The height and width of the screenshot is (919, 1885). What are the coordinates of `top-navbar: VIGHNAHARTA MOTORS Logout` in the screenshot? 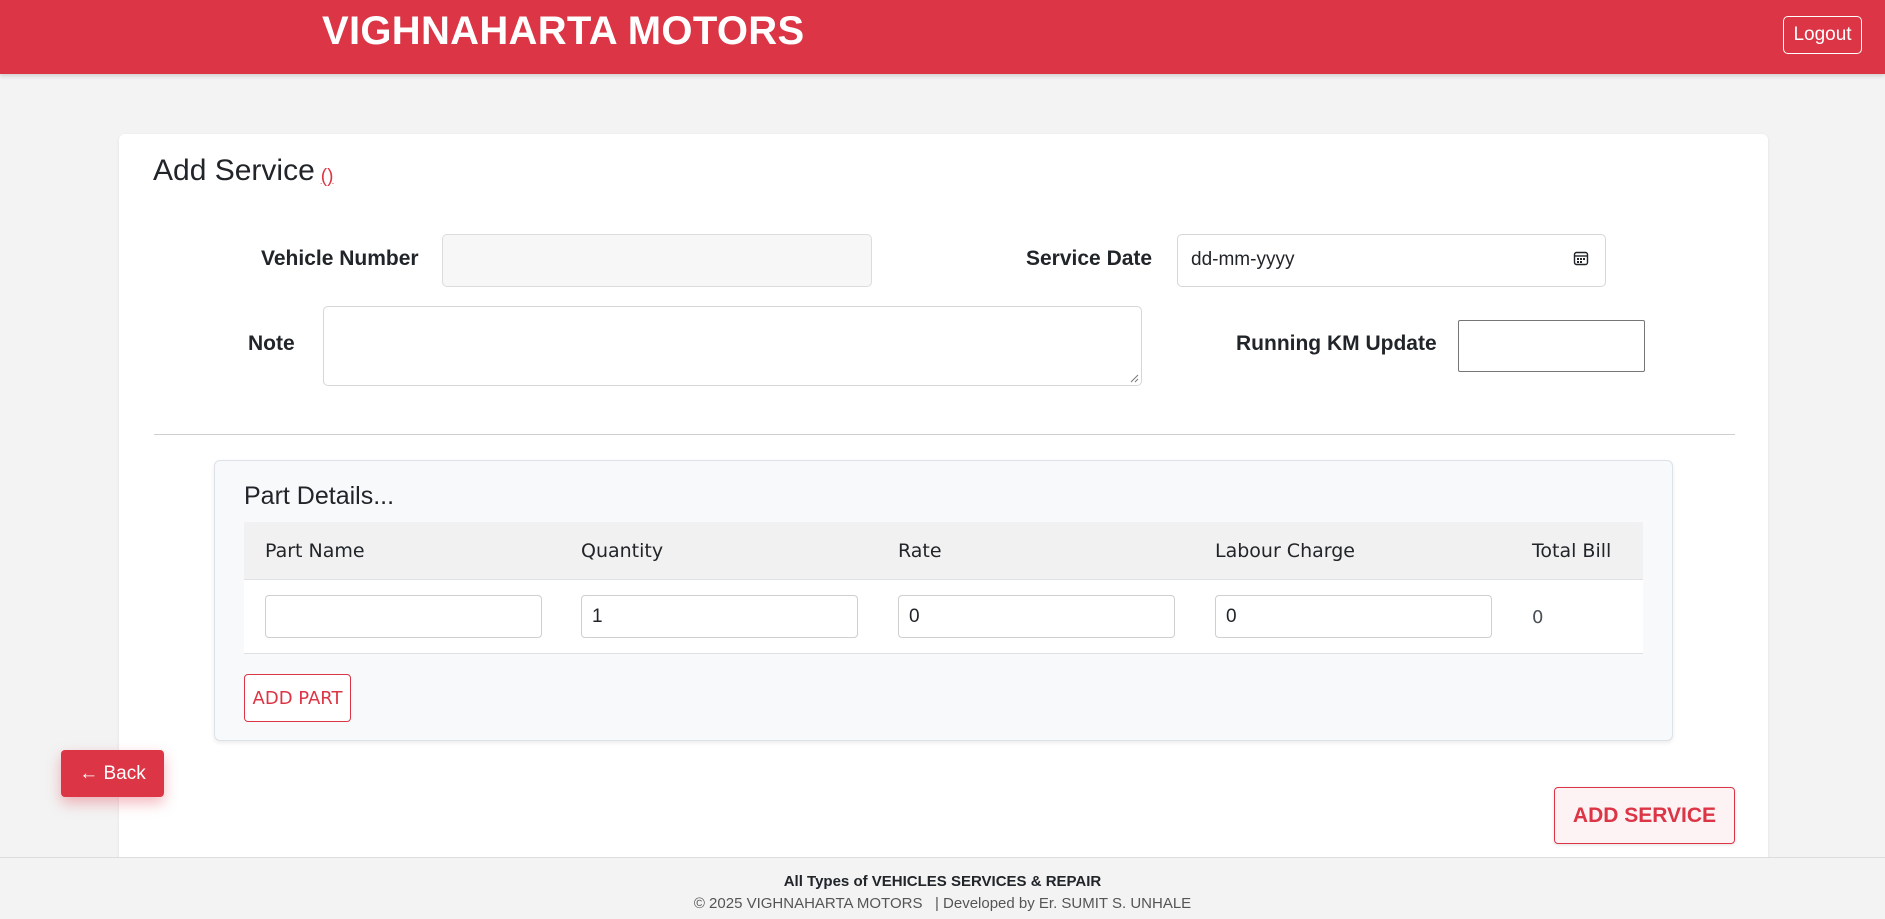 It's located at (942, 37).